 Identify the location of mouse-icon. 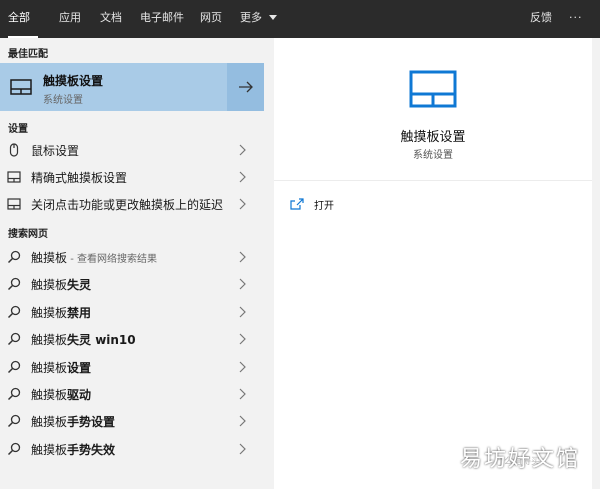
(14, 150).